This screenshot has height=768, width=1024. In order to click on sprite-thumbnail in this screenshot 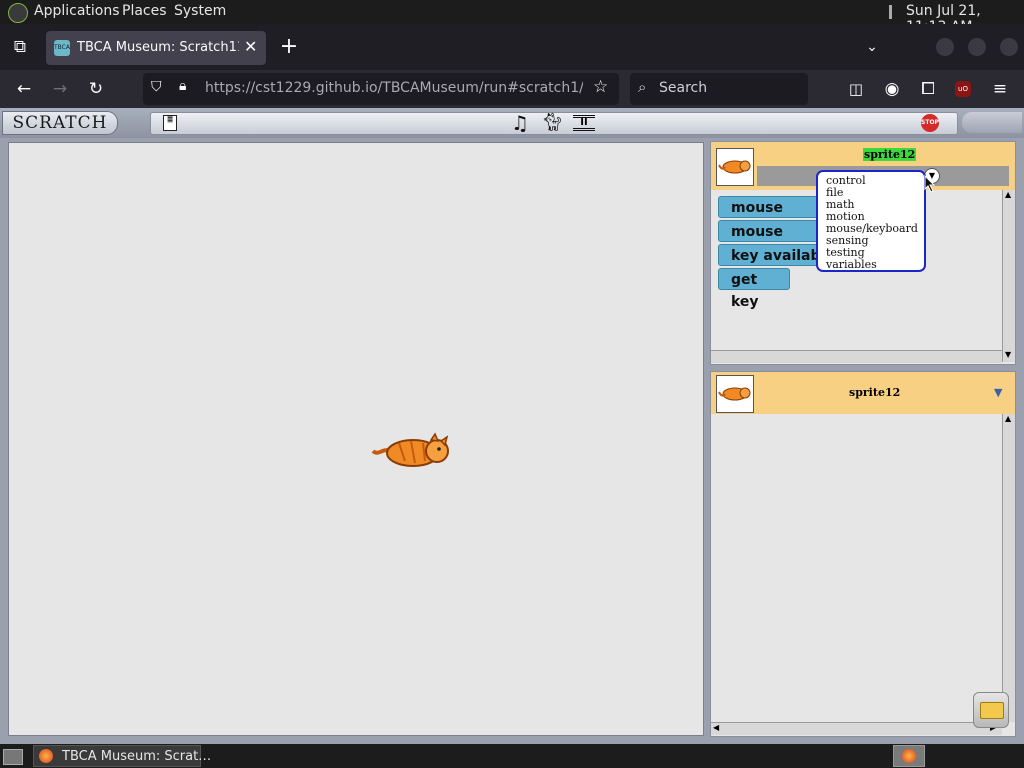, I will do `click(735, 167)`.